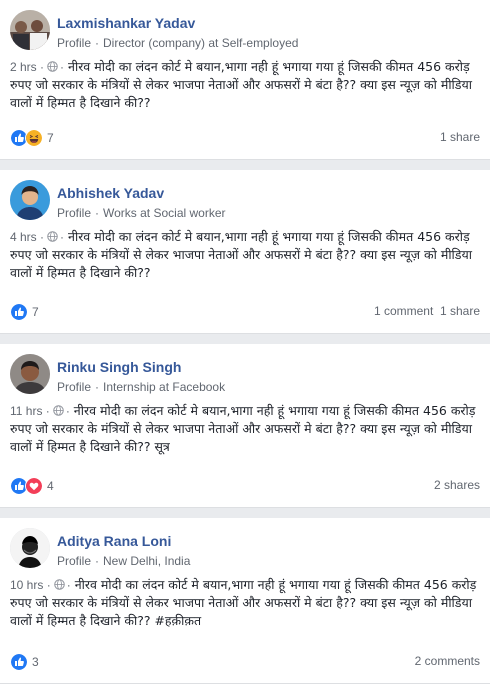 The width and height of the screenshot is (490, 684). I want to click on author-subtitle: Profile · Works at Social worker, so click(141, 213).